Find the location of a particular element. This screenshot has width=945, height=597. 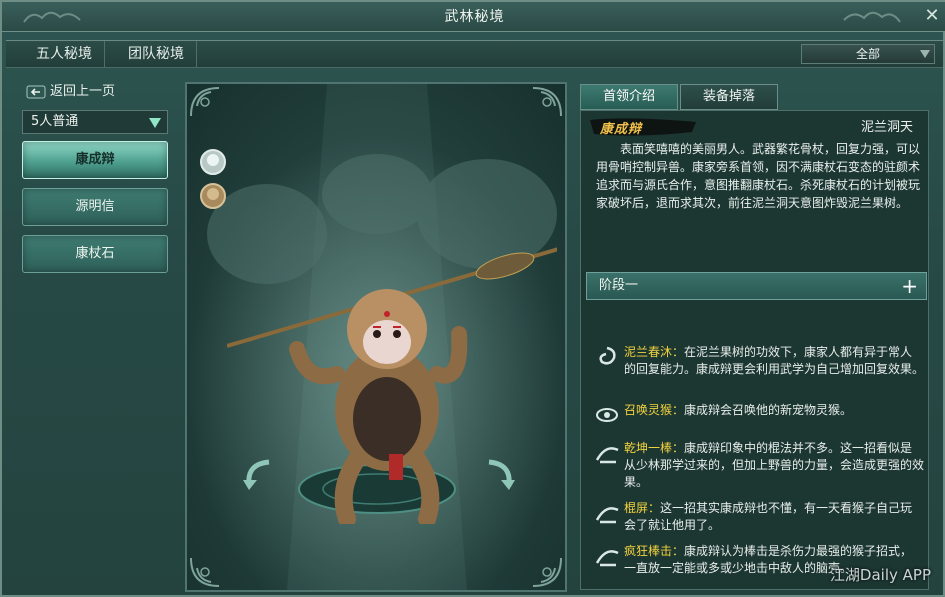

boss-name: 康成辩 is located at coordinates (621, 129).